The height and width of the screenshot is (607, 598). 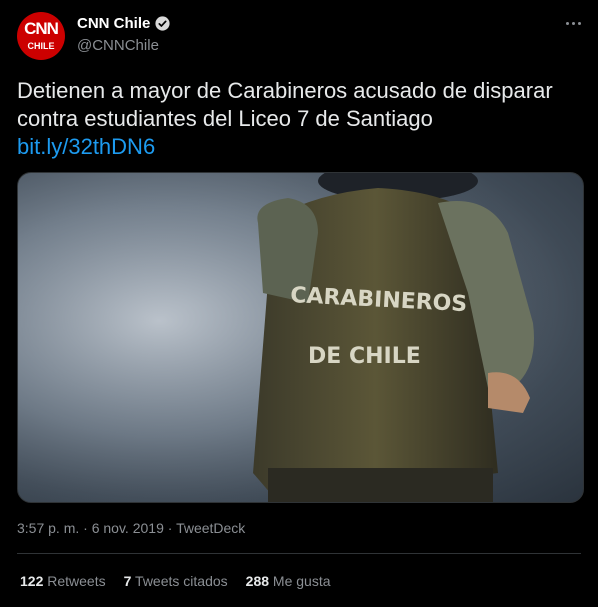 I want to click on tweet-time: 3:57 p. m., so click(x=48, y=528).